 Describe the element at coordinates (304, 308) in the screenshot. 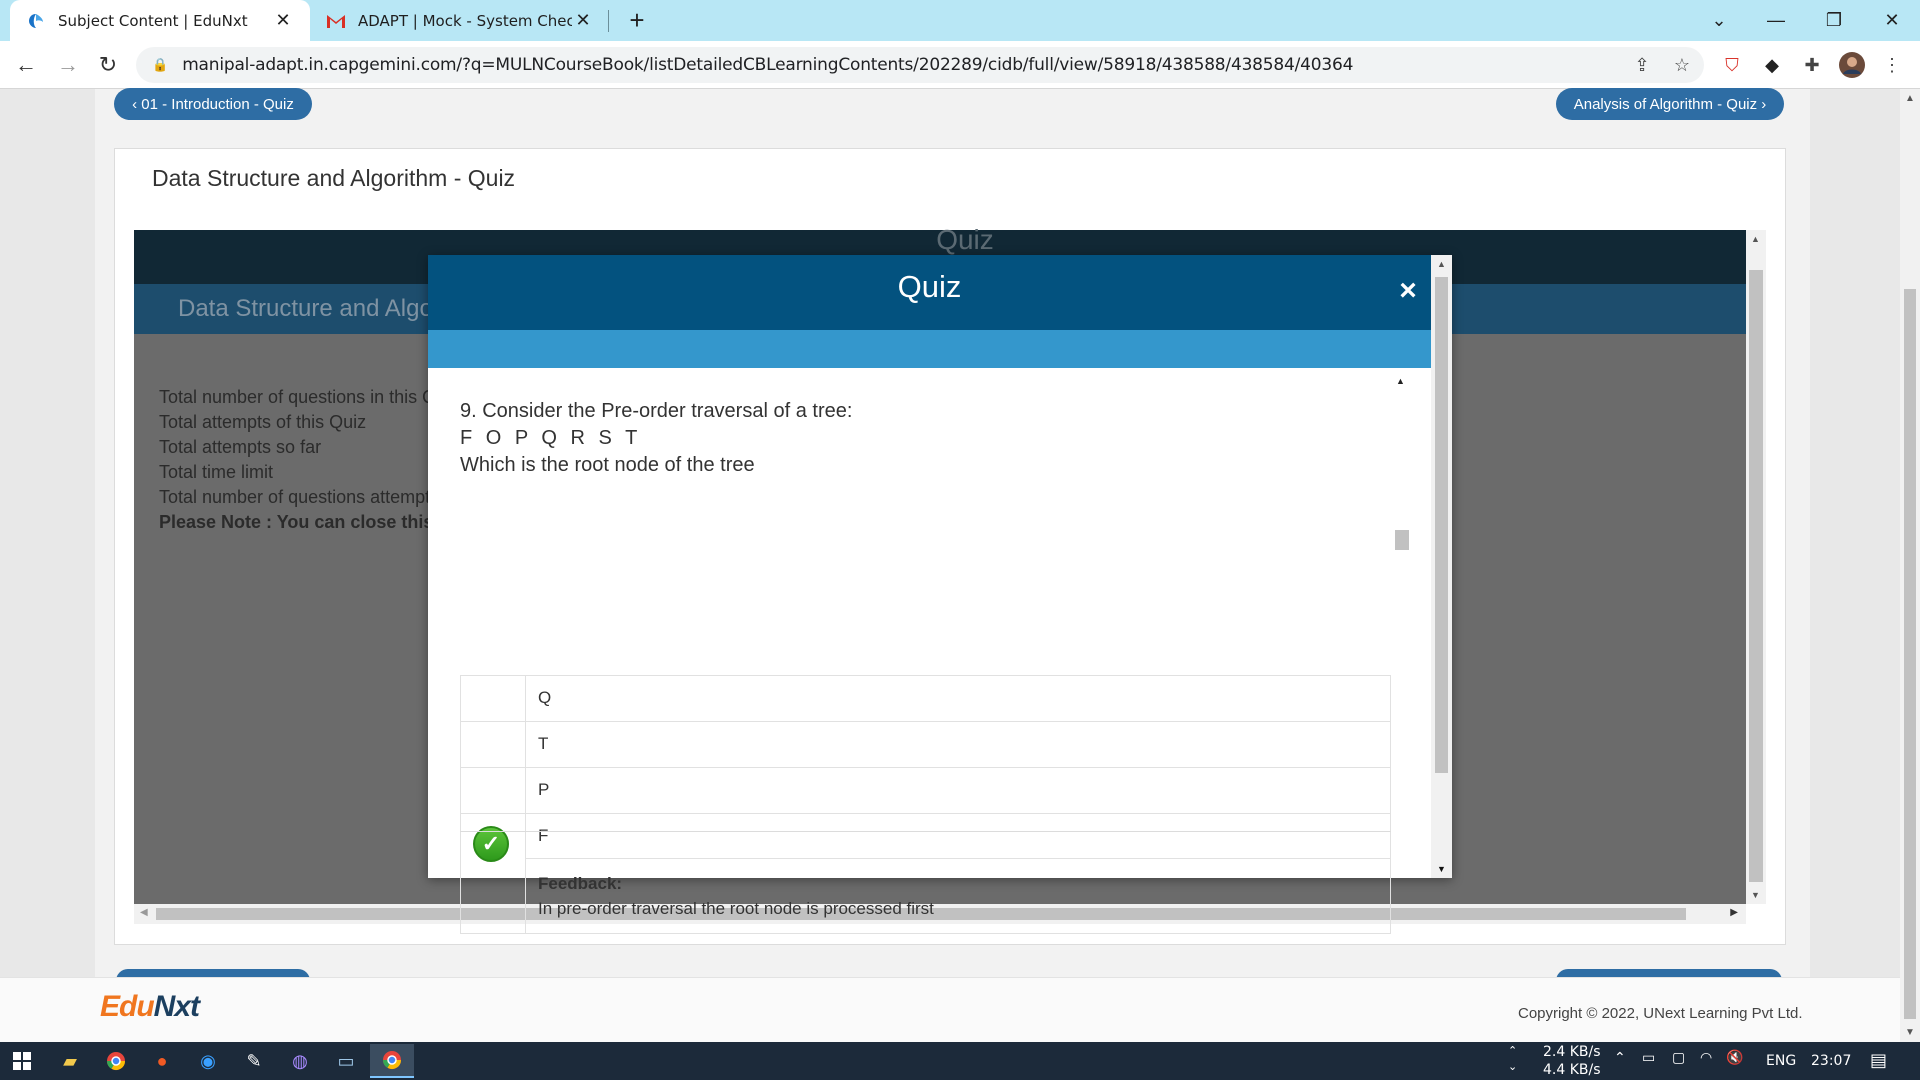

I see `quiz-frame-subtitle: Data Structure and Algorithm - Quiz` at that location.